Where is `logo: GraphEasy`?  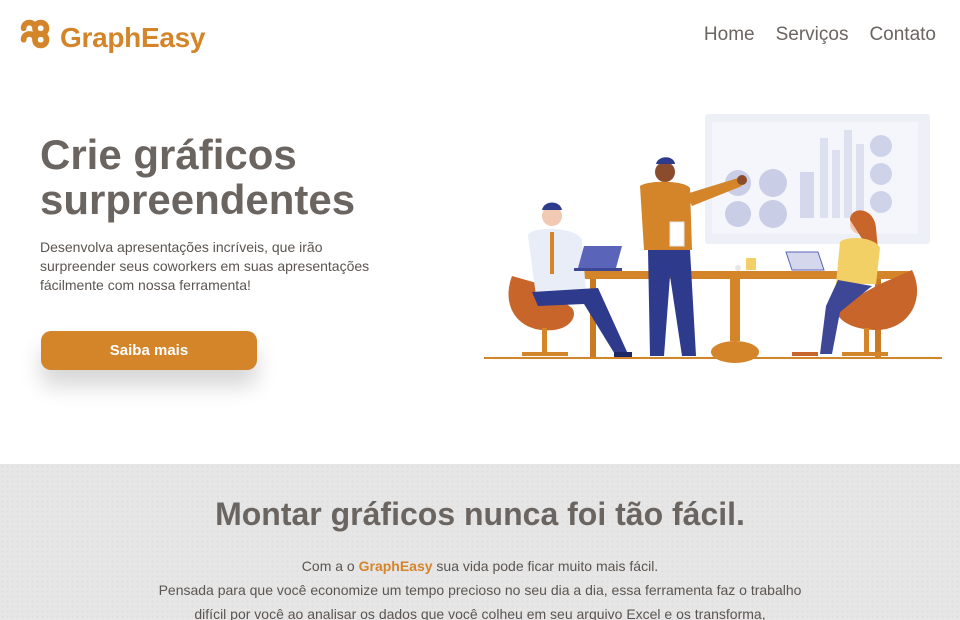 logo: GraphEasy is located at coordinates (110, 34).